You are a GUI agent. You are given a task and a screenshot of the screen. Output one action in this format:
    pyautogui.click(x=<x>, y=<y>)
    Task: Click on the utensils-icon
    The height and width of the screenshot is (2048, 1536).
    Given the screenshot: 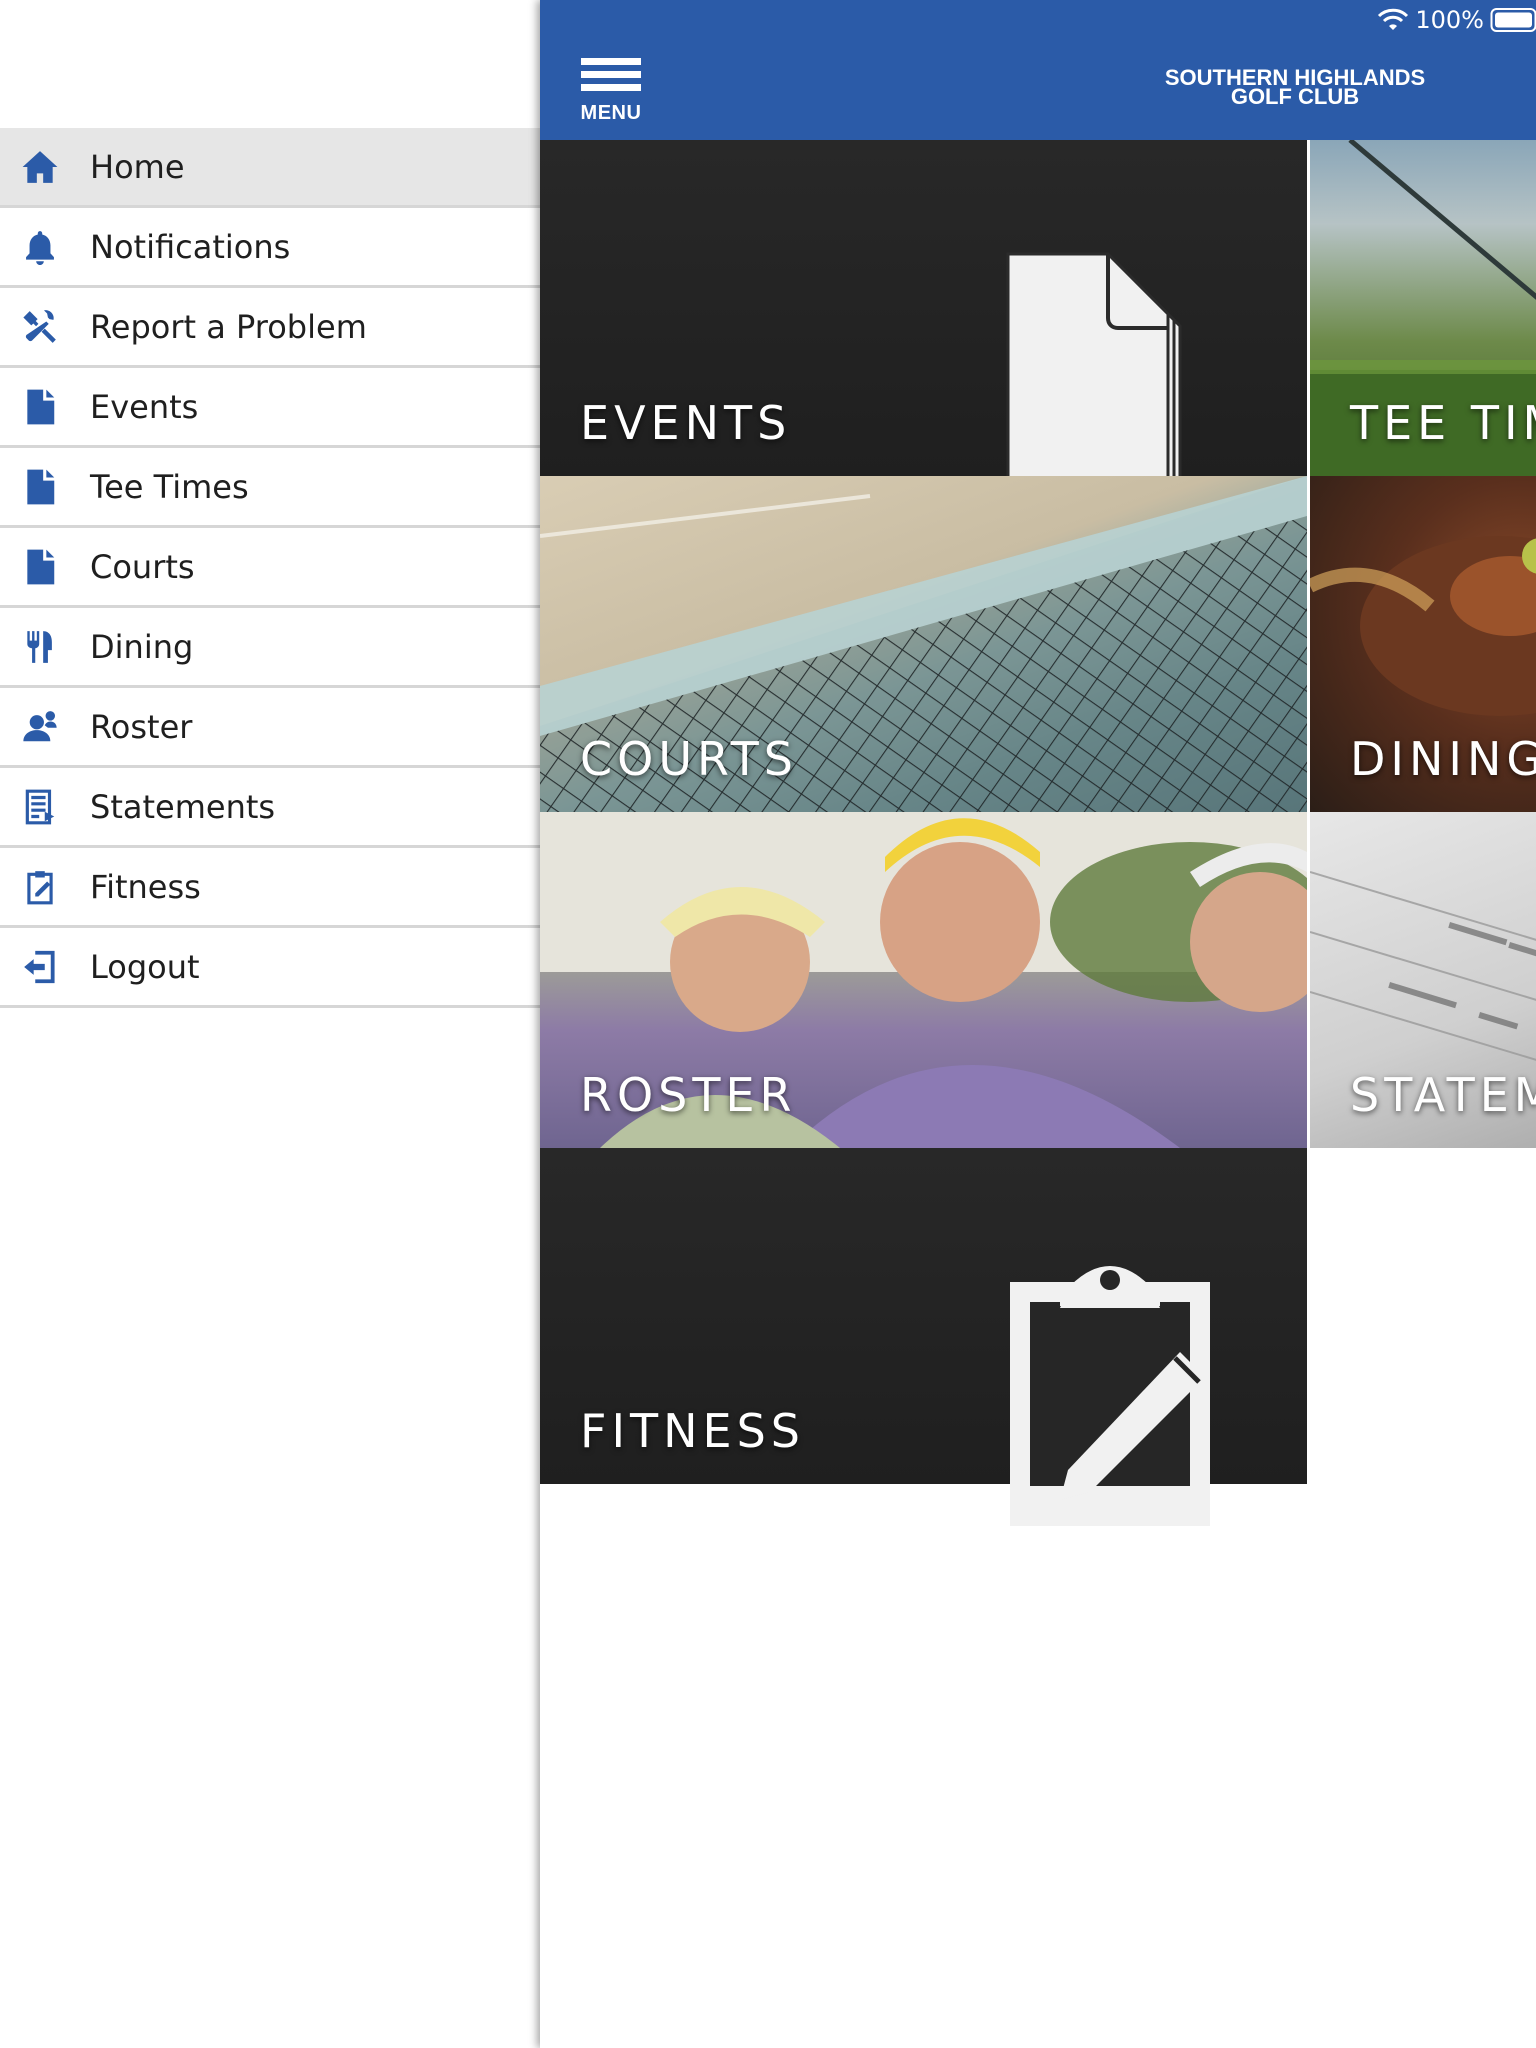 What is the action you would take?
    pyautogui.click(x=40, y=647)
    